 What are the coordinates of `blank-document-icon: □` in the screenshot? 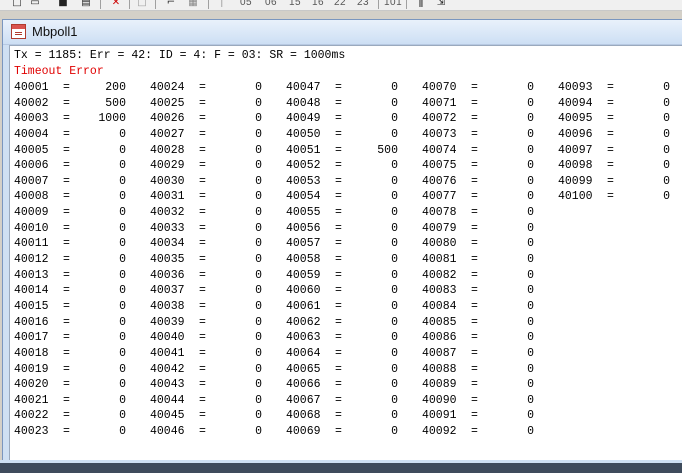 It's located at (142, 4).